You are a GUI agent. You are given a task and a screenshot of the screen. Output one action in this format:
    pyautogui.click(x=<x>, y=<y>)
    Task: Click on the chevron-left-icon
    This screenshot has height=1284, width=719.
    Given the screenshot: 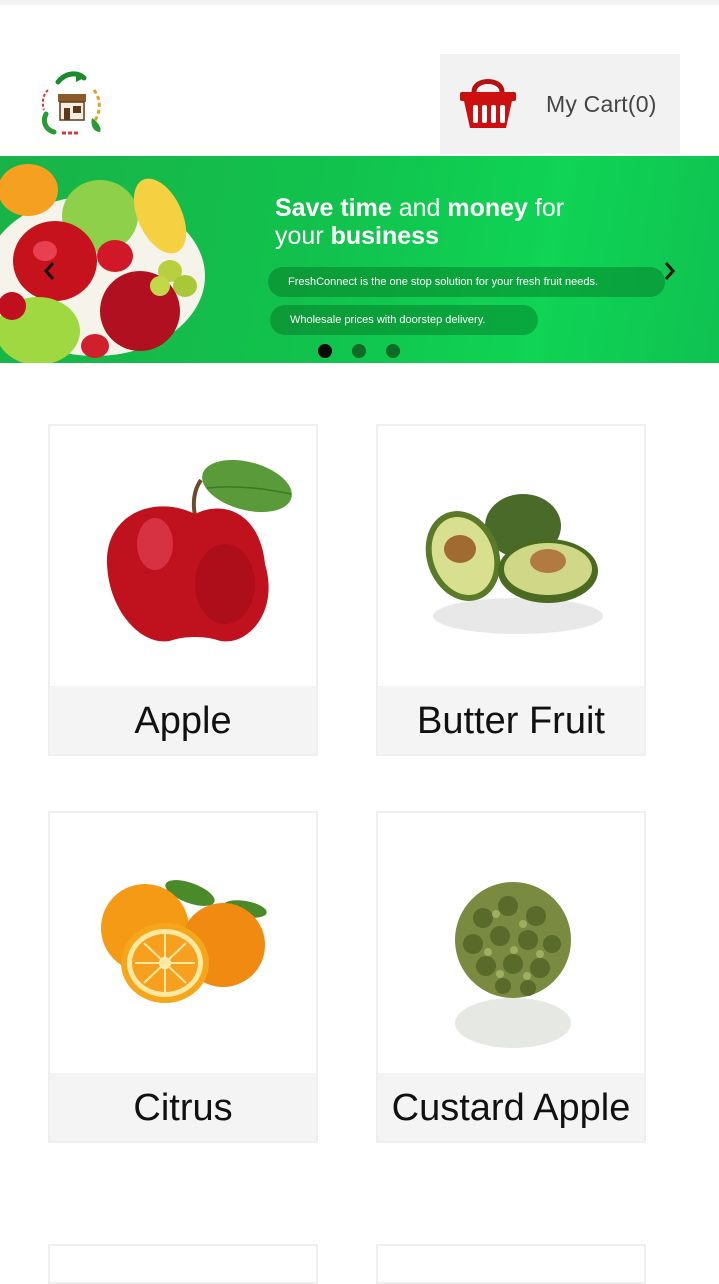 What is the action you would take?
    pyautogui.click(x=49, y=271)
    